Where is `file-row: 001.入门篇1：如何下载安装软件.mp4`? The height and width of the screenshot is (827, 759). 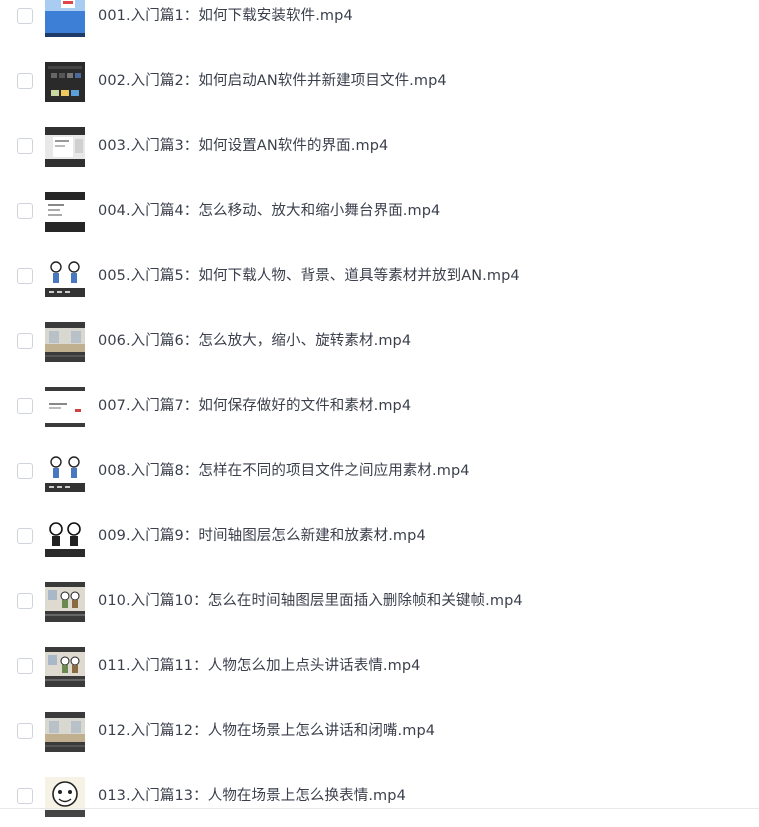 file-row: 001.入门篇1：如何下载安装软件.mp4 is located at coordinates (379, 23).